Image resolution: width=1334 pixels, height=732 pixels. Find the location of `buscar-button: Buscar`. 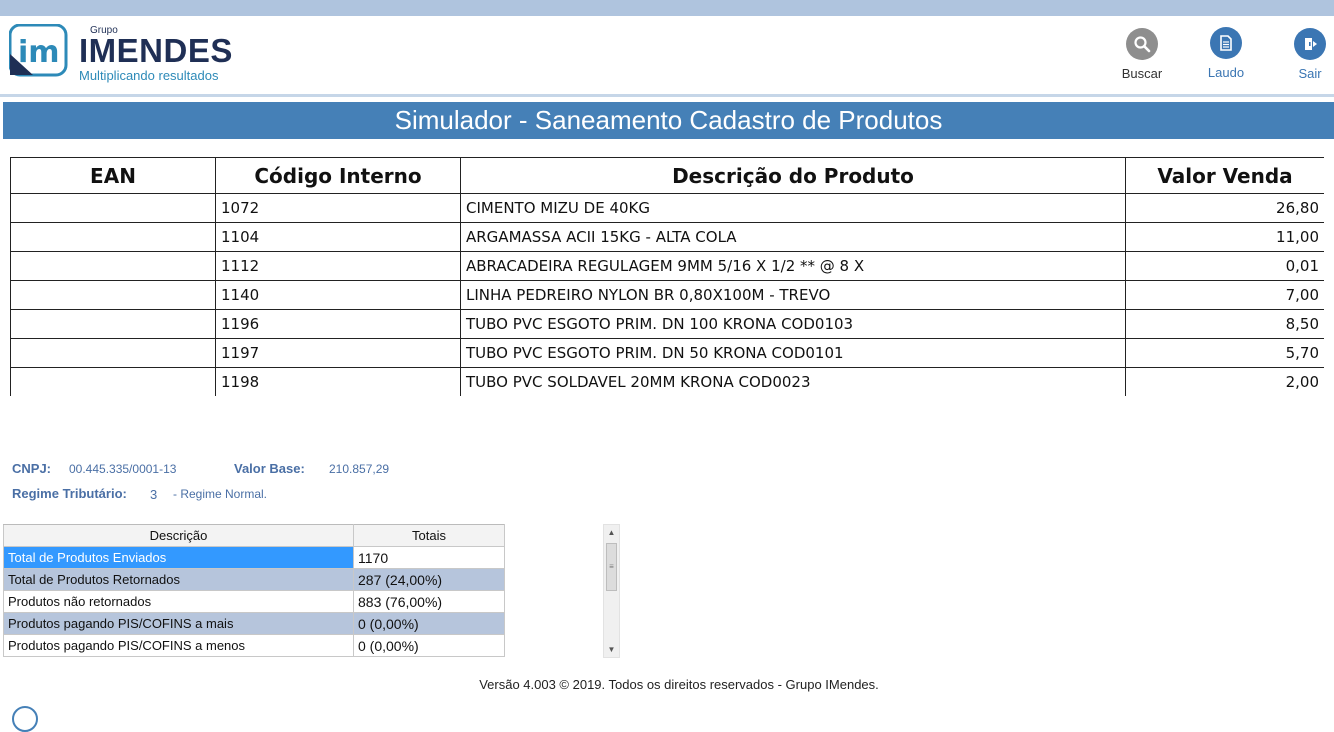

buscar-button: Buscar is located at coordinates (1142, 54).